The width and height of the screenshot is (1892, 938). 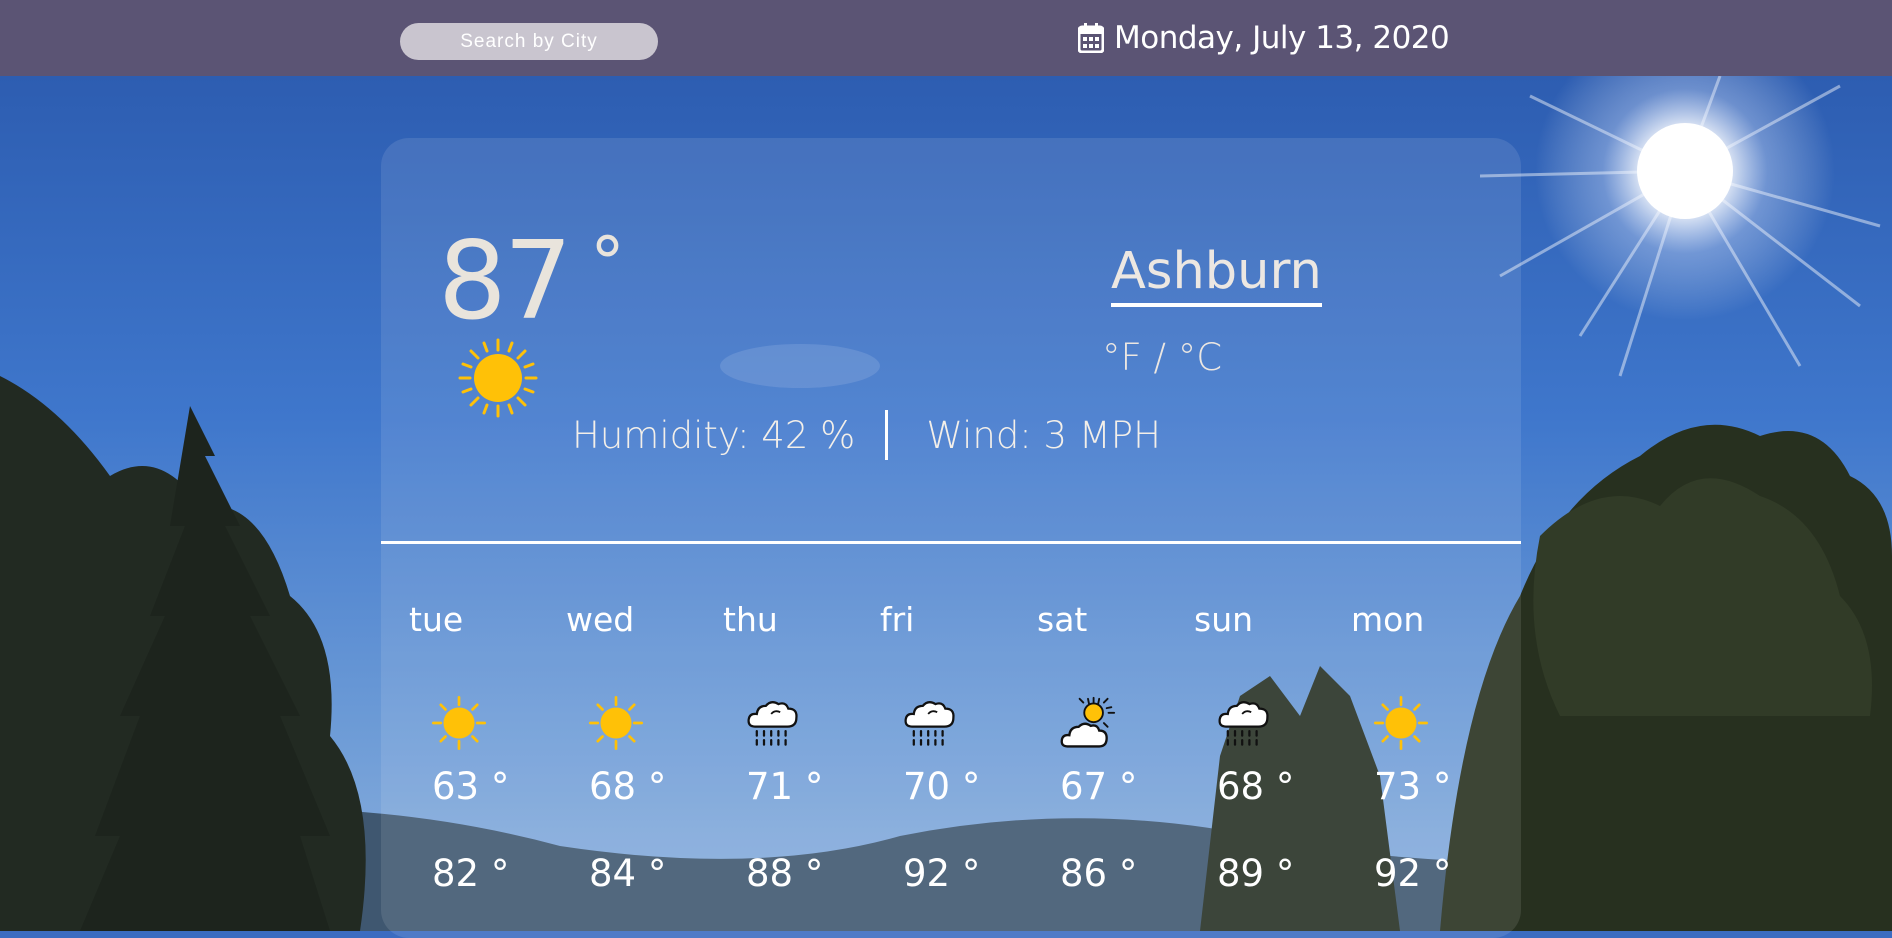 I want to click on forecast-high: 89 °, so click(x=1256, y=873).